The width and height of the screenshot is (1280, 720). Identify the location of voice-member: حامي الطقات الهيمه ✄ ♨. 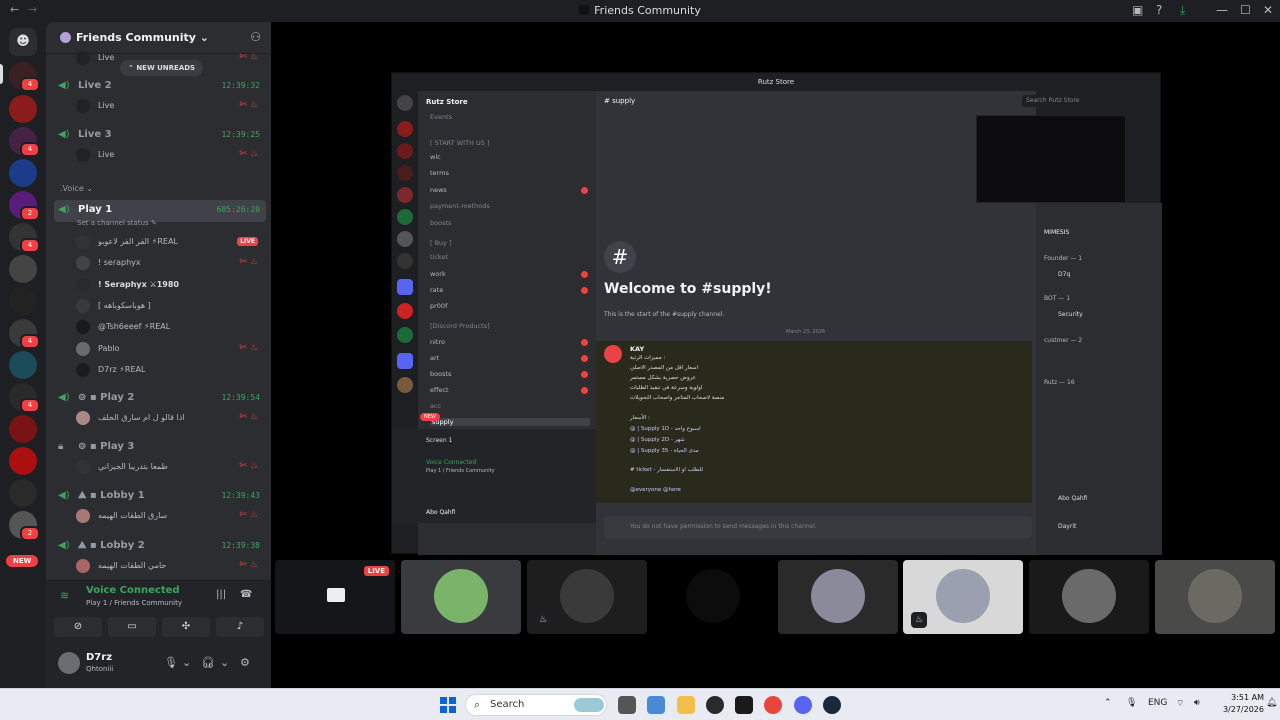
(171, 567).